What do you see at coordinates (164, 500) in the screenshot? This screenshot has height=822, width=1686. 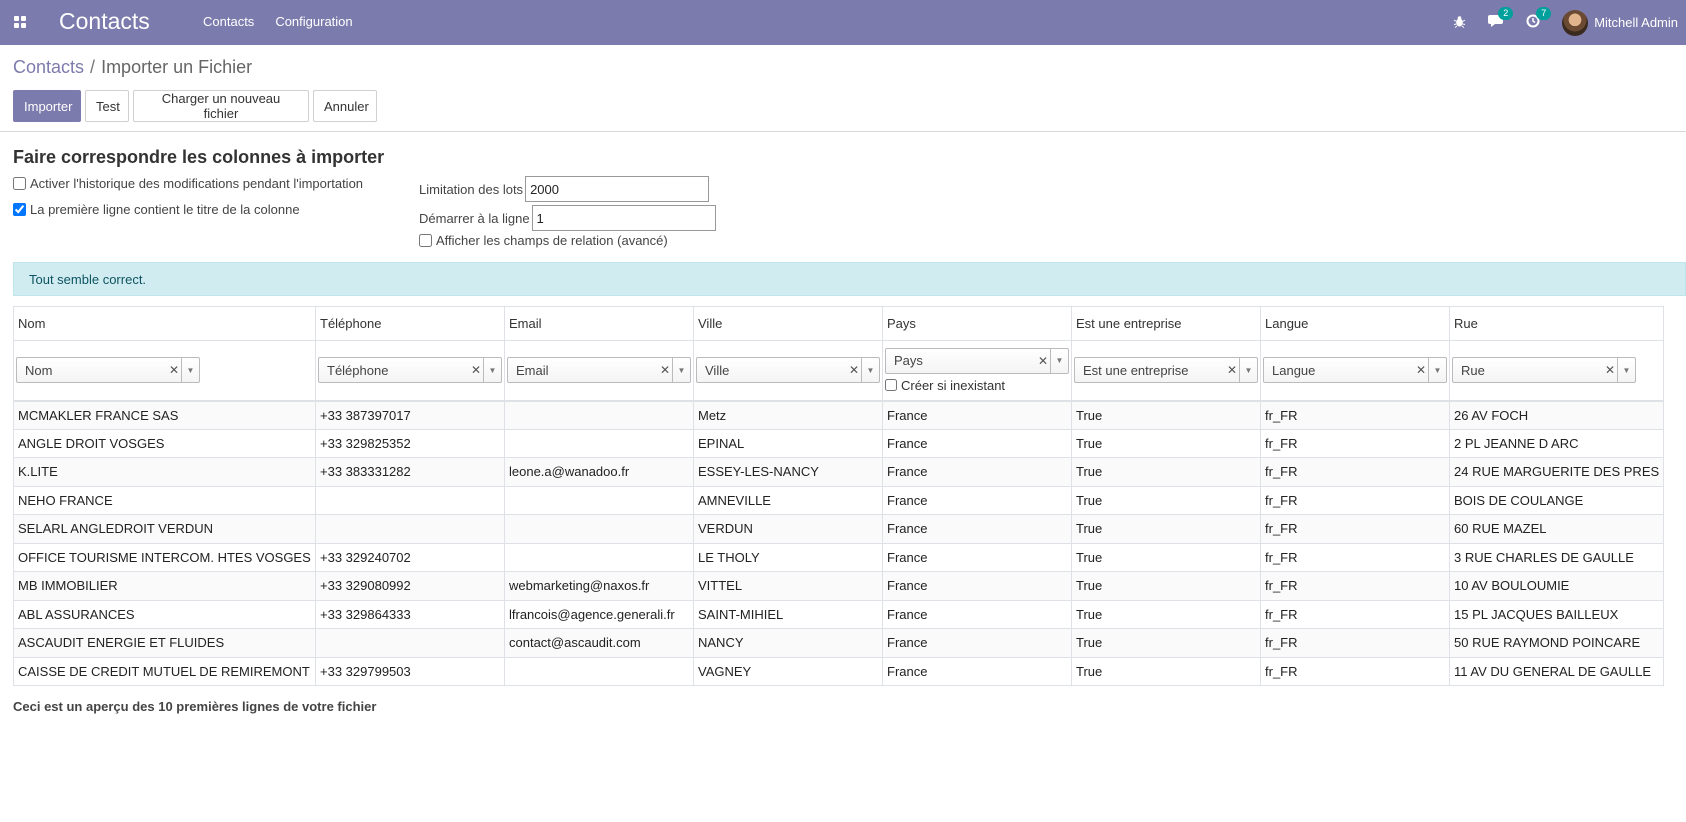 I see `table-cell-nom: NEHO FRANCE` at bounding box center [164, 500].